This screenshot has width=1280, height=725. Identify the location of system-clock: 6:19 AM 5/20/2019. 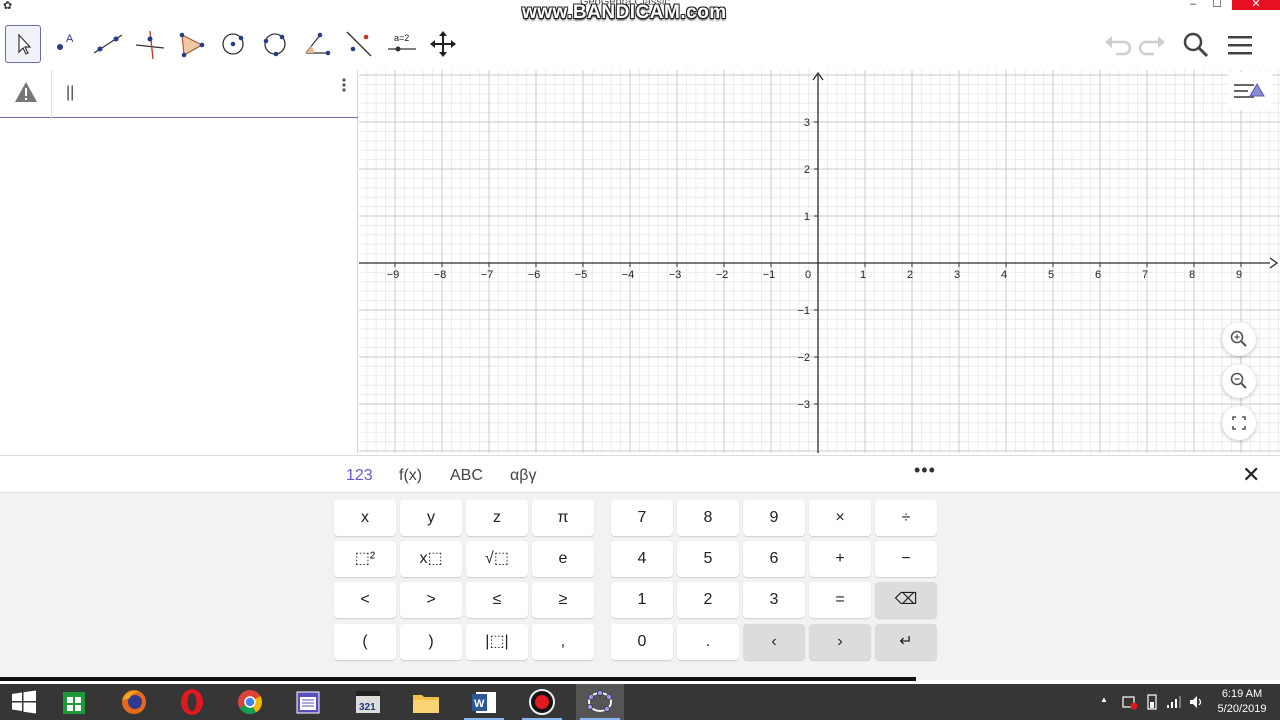
(1242, 702).